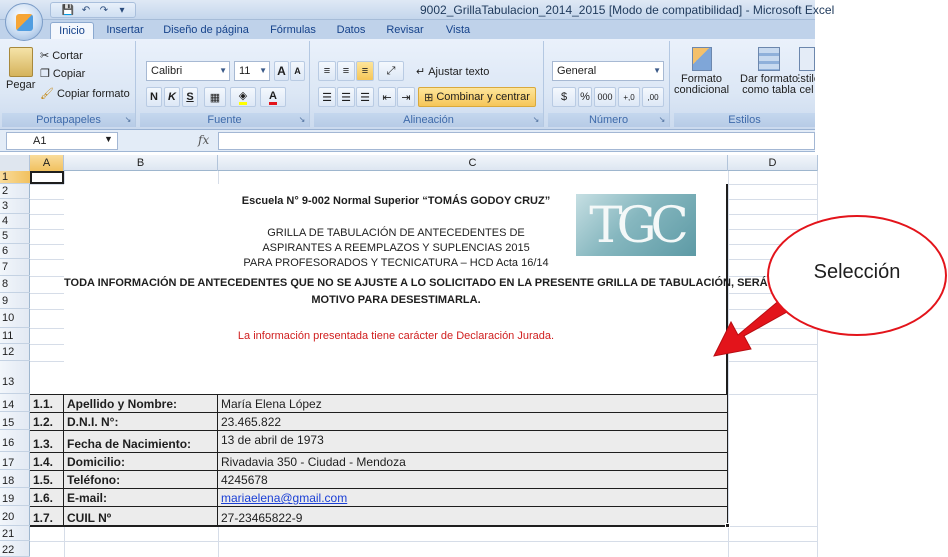  What do you see at coordinates (346, 97) in the screenshot?
I see `align-center-button: ☰` at bounding box center [346, 97].